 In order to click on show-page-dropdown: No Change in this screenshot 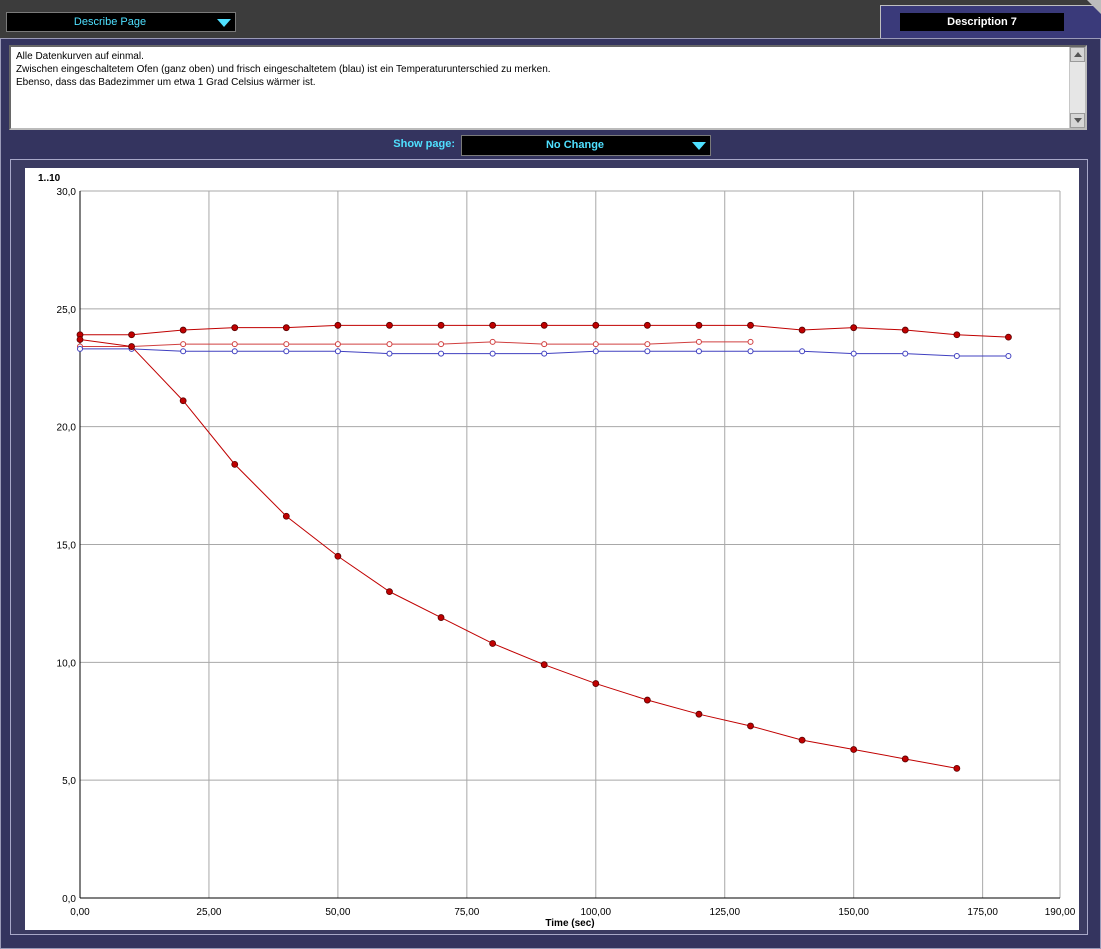, I will do `click(586, 145)`.